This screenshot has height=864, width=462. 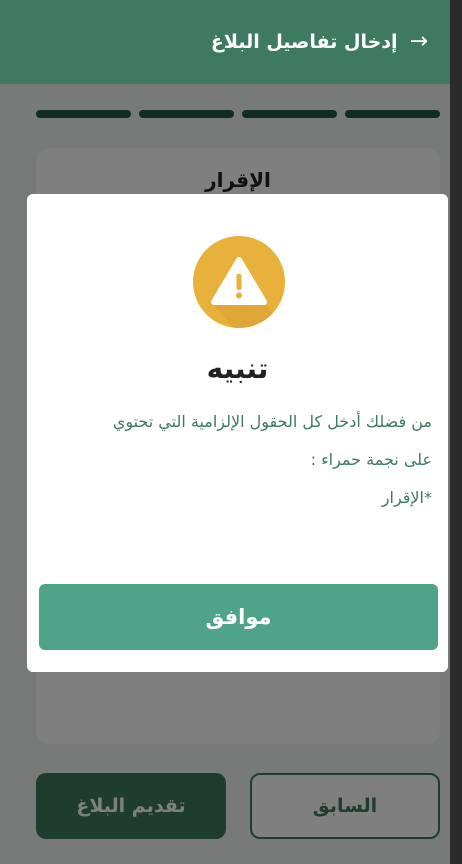 I want to click on app-header: → إدخال تفاصيل البلاغ, so click(x=225, y=42).